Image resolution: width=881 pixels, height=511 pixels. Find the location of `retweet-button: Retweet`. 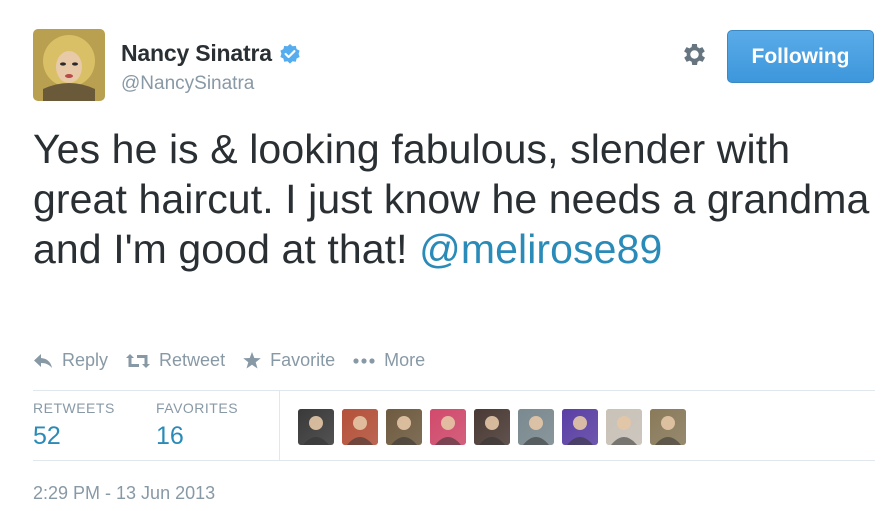

retweet-button: Retweet is located at coordinates (175, 360).